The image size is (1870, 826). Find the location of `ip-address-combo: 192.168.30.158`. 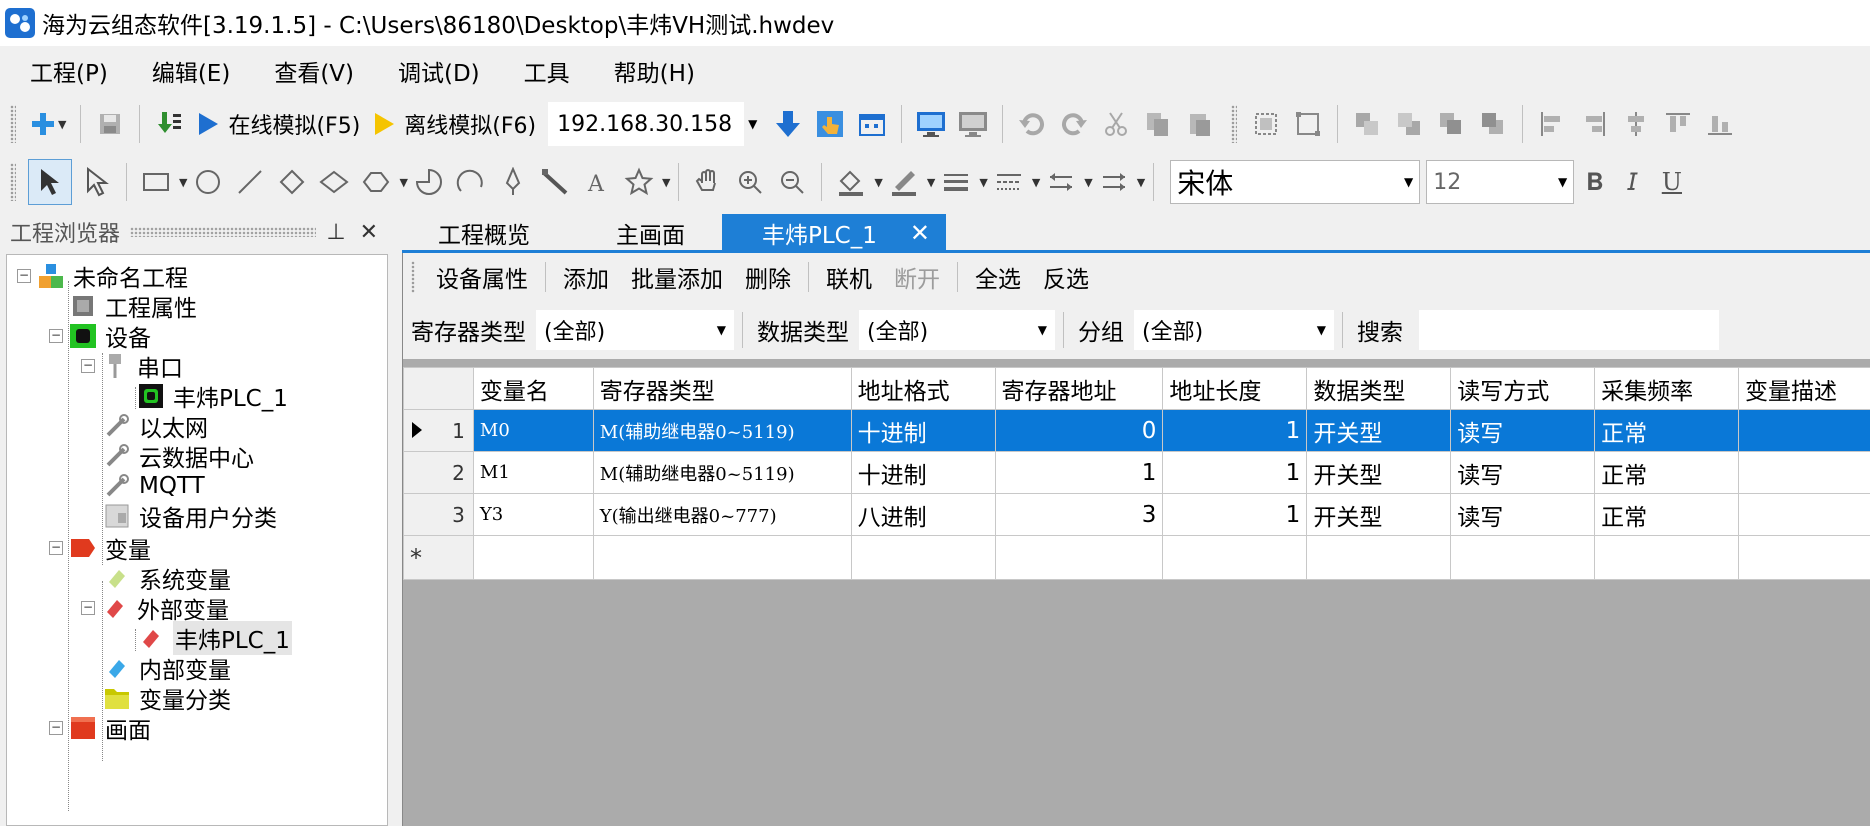

ip-address-combo: 192.168.30.158 is located at coordinates (646, 124).